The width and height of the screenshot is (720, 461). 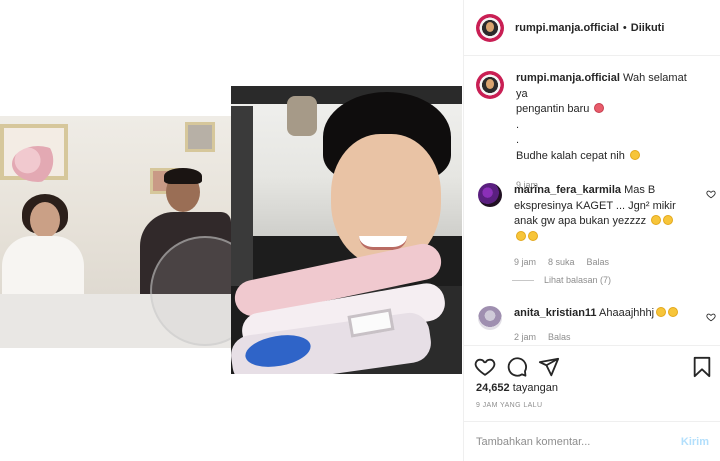 What do you see at coordinates (567, 28) in the screenshot?
I see `header-username: rumpi.manja.official` at bounding box center [567, 28].